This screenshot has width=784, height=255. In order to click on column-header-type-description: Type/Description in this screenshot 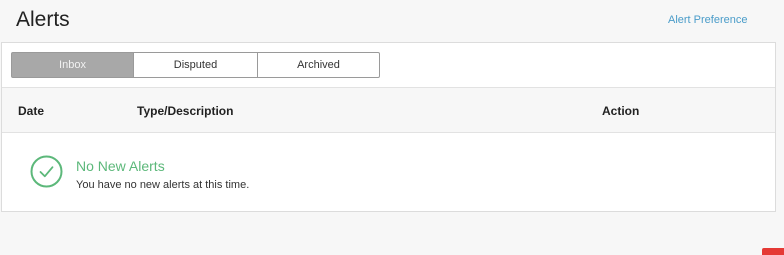, I will do `click(185, 111)`.